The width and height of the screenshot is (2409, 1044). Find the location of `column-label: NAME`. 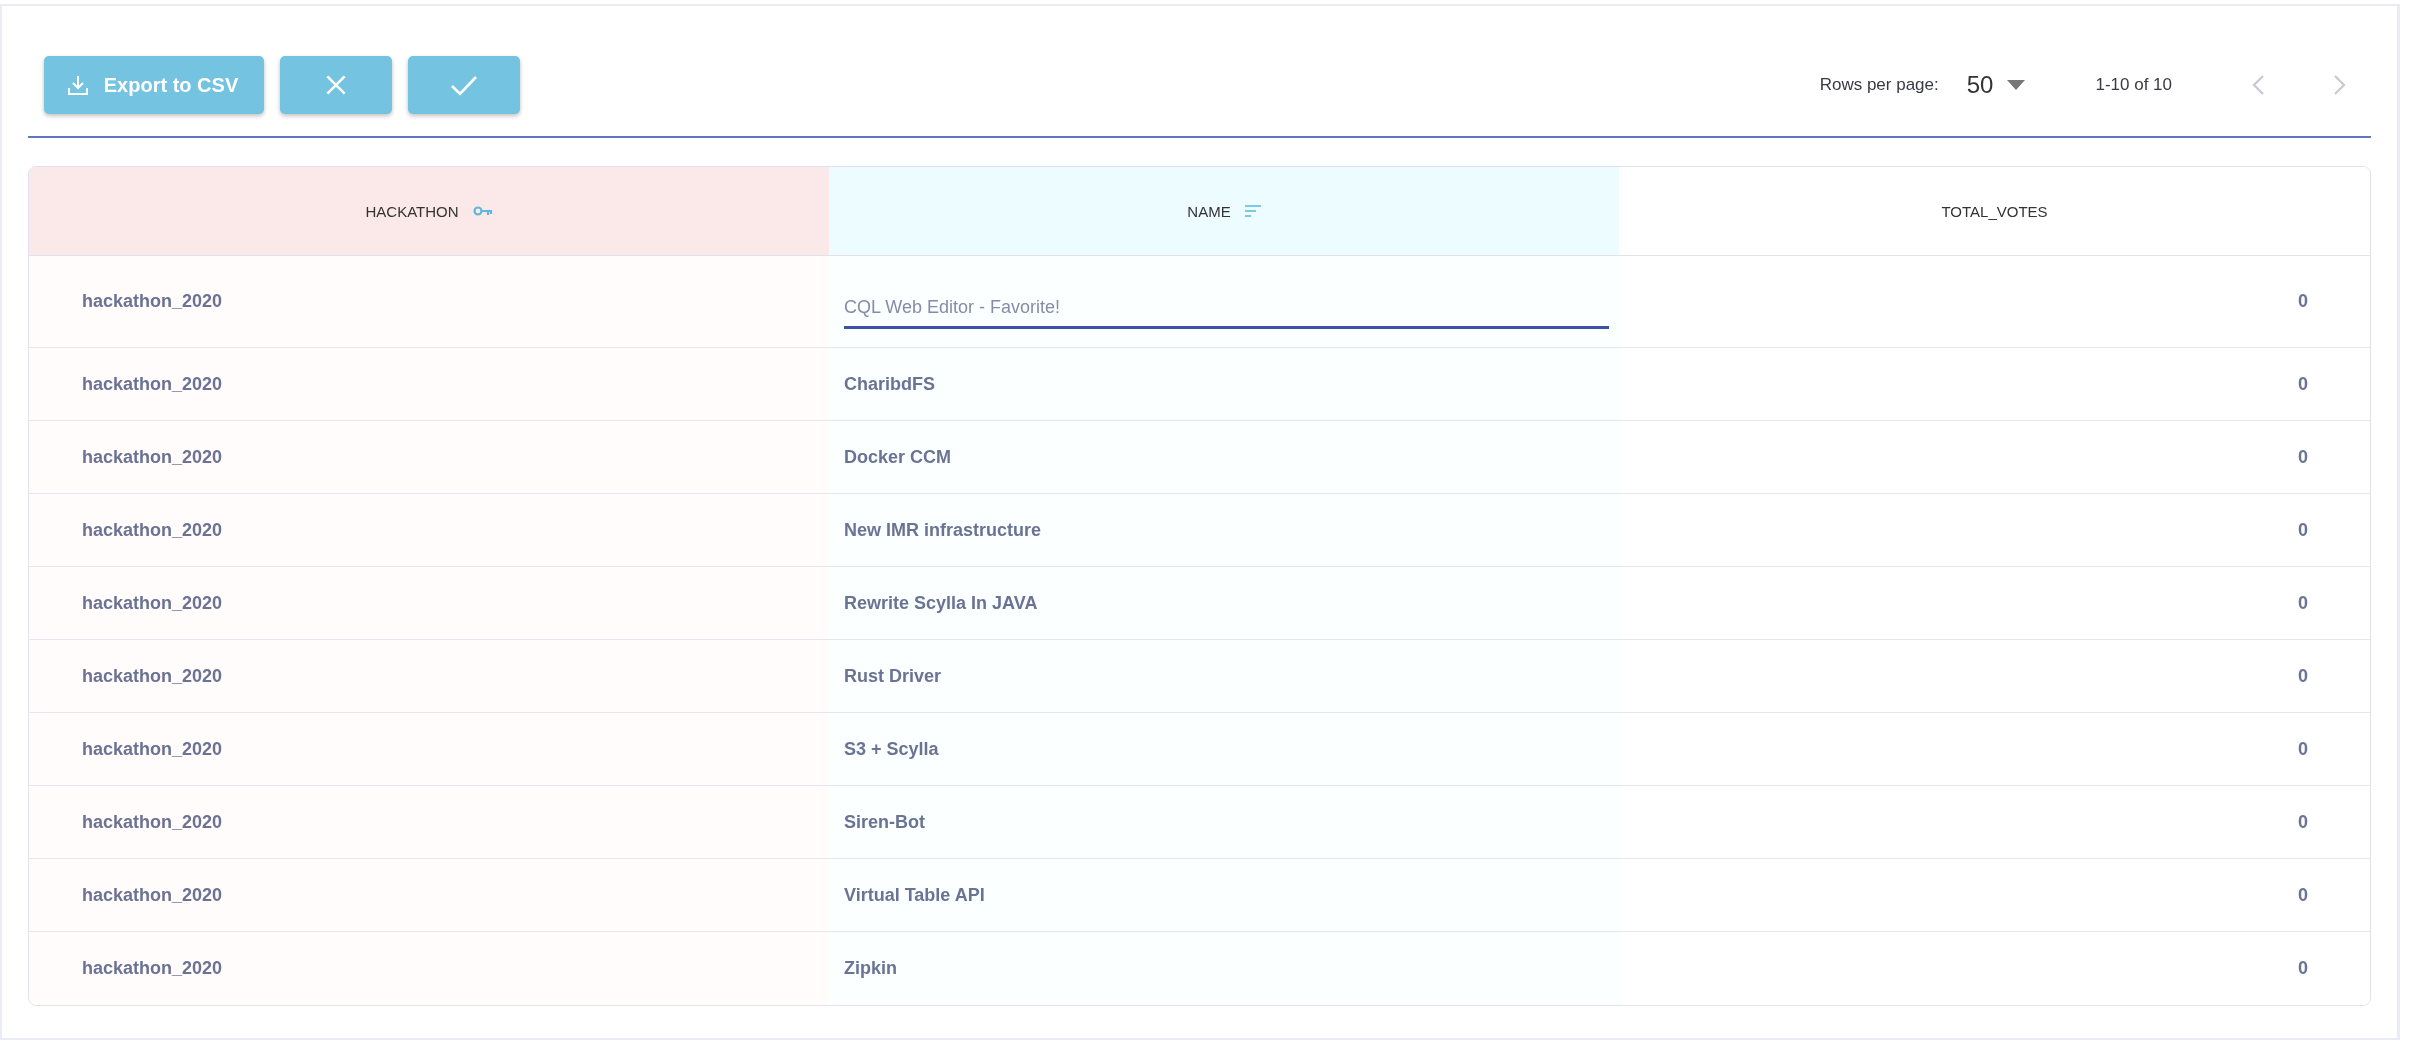

column-label: NAME is located at coordinates (1209, 211).